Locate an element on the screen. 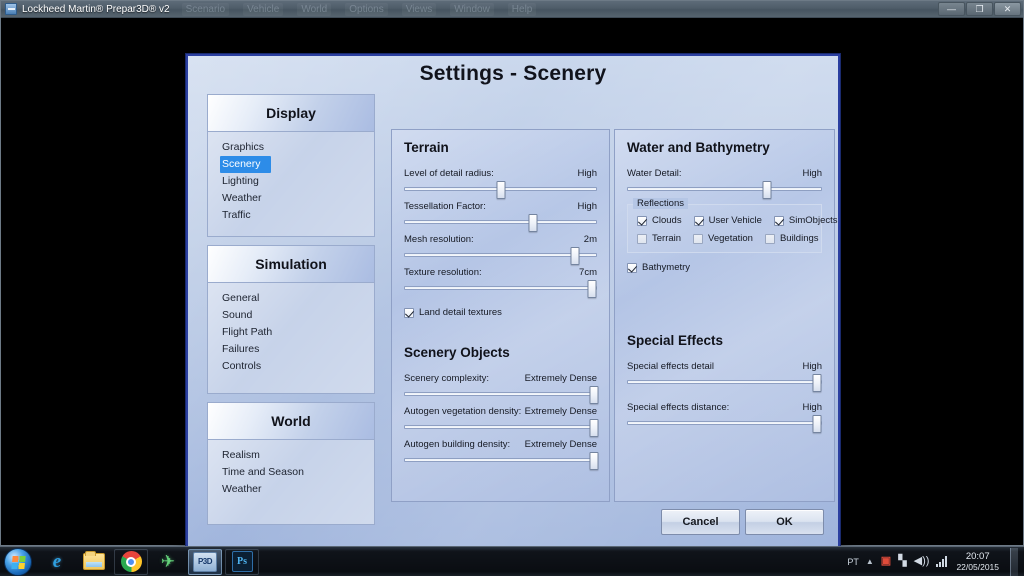 The image size is (1024, 576). menu-item-options: Options is located at coordinates (366, 9).